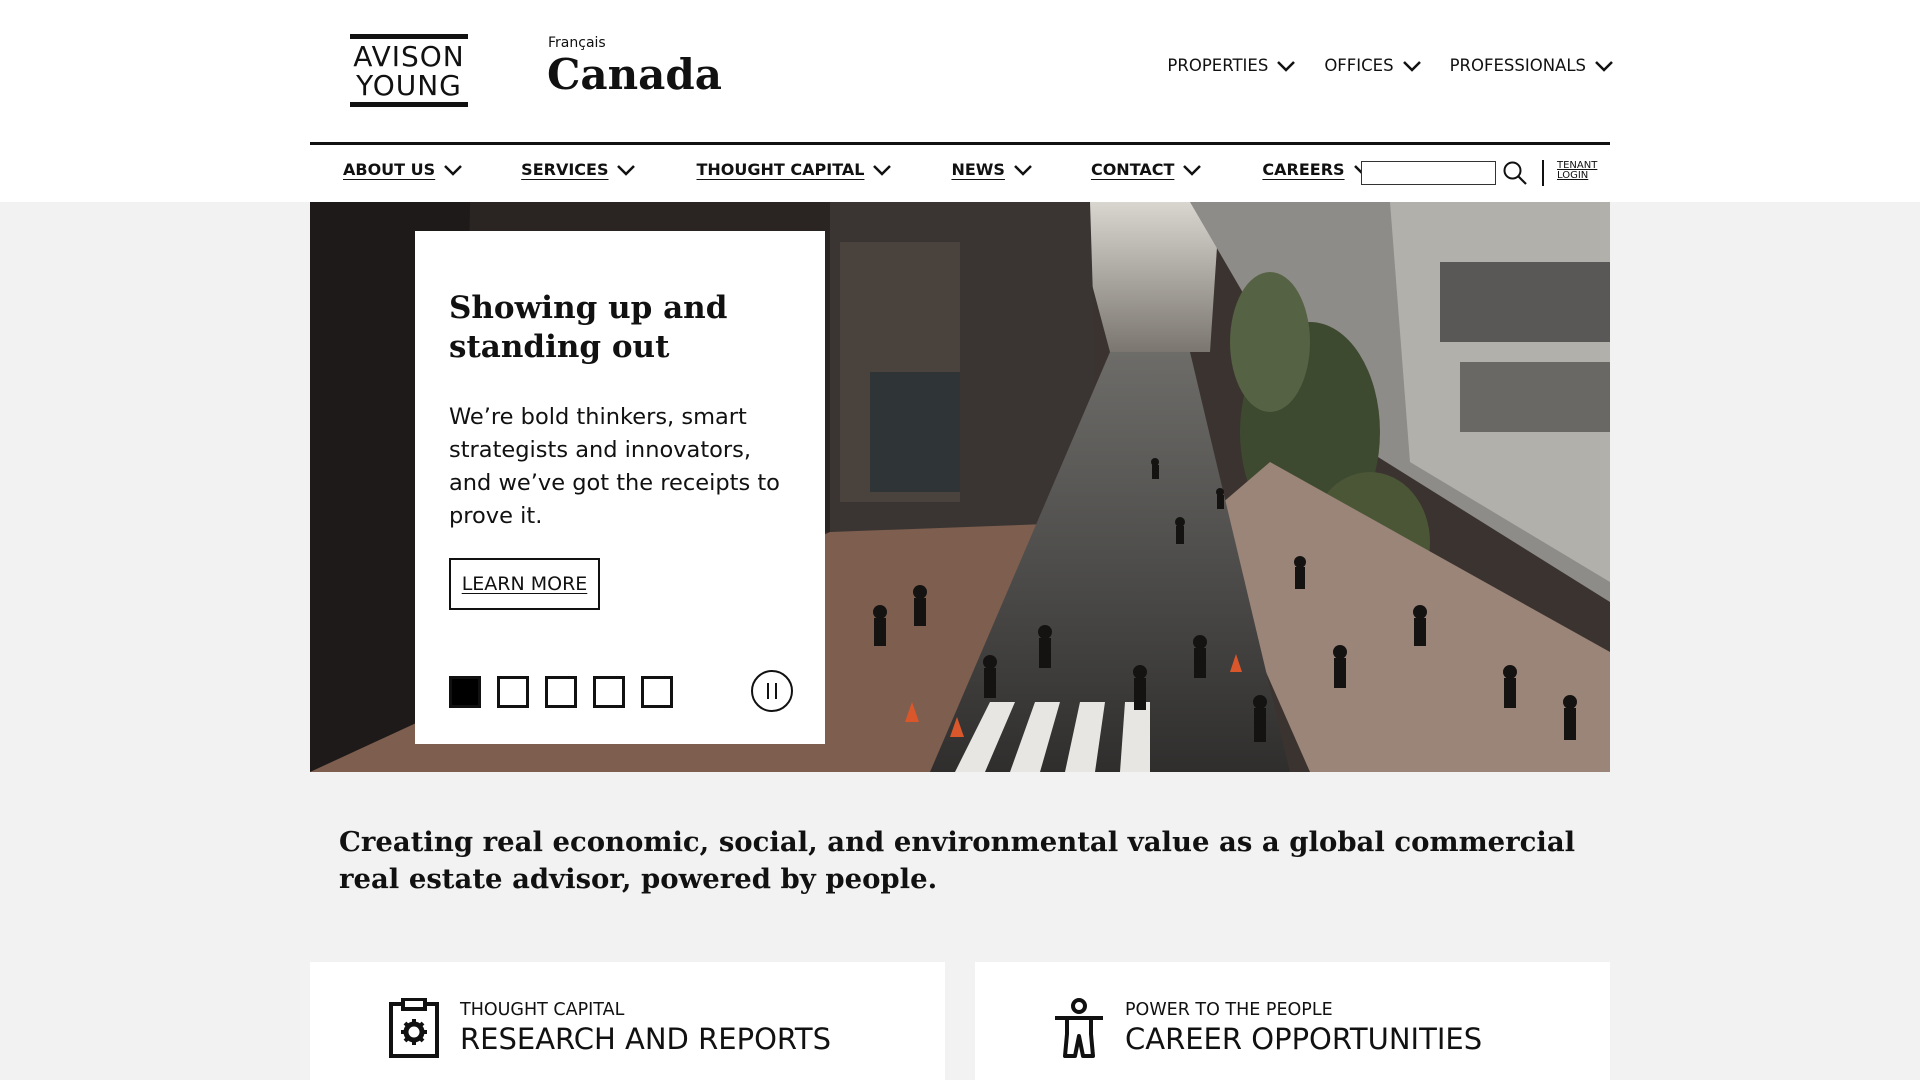 This screenshot has height=1080, width=1920. What do you see at coordinates (627, 1021) in the screenshot?
I see `tile-research-reports: THOUGHT CAPITAL RESEARCH AND REPORTS` at bounding box center [627, 1021].